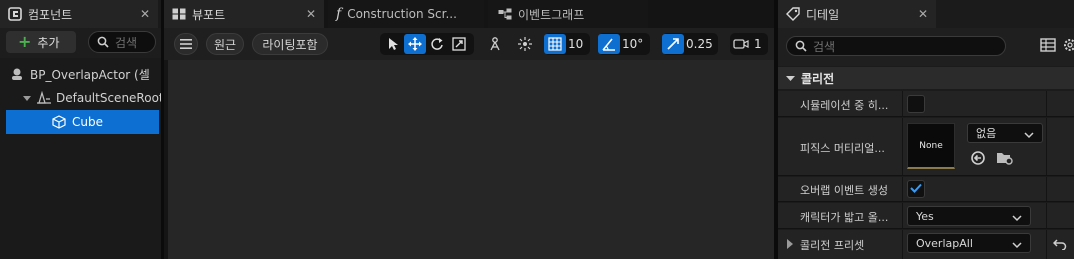  Describe the element at coordinates (926, 78) in the screenshot. I see `category-collision-header: 콜리전` at that location.